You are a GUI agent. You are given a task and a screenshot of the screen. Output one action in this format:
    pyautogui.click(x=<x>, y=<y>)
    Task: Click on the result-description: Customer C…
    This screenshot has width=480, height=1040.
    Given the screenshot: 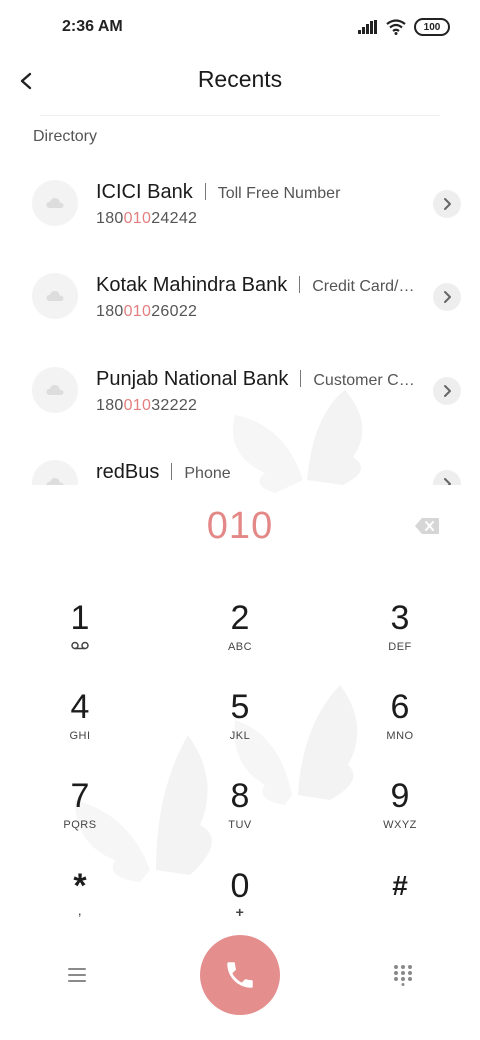 What is the action you would take?
    pyautogui.click(x=364, y=380)
    